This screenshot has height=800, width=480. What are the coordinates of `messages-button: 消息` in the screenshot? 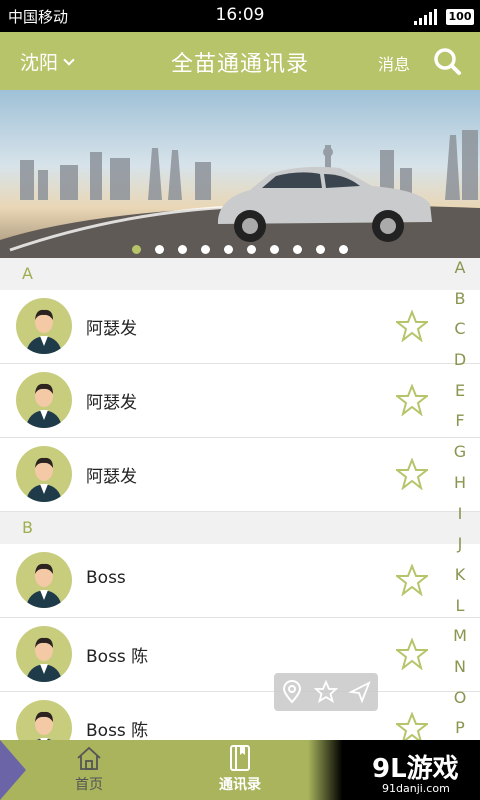 It's located at (394, 63).